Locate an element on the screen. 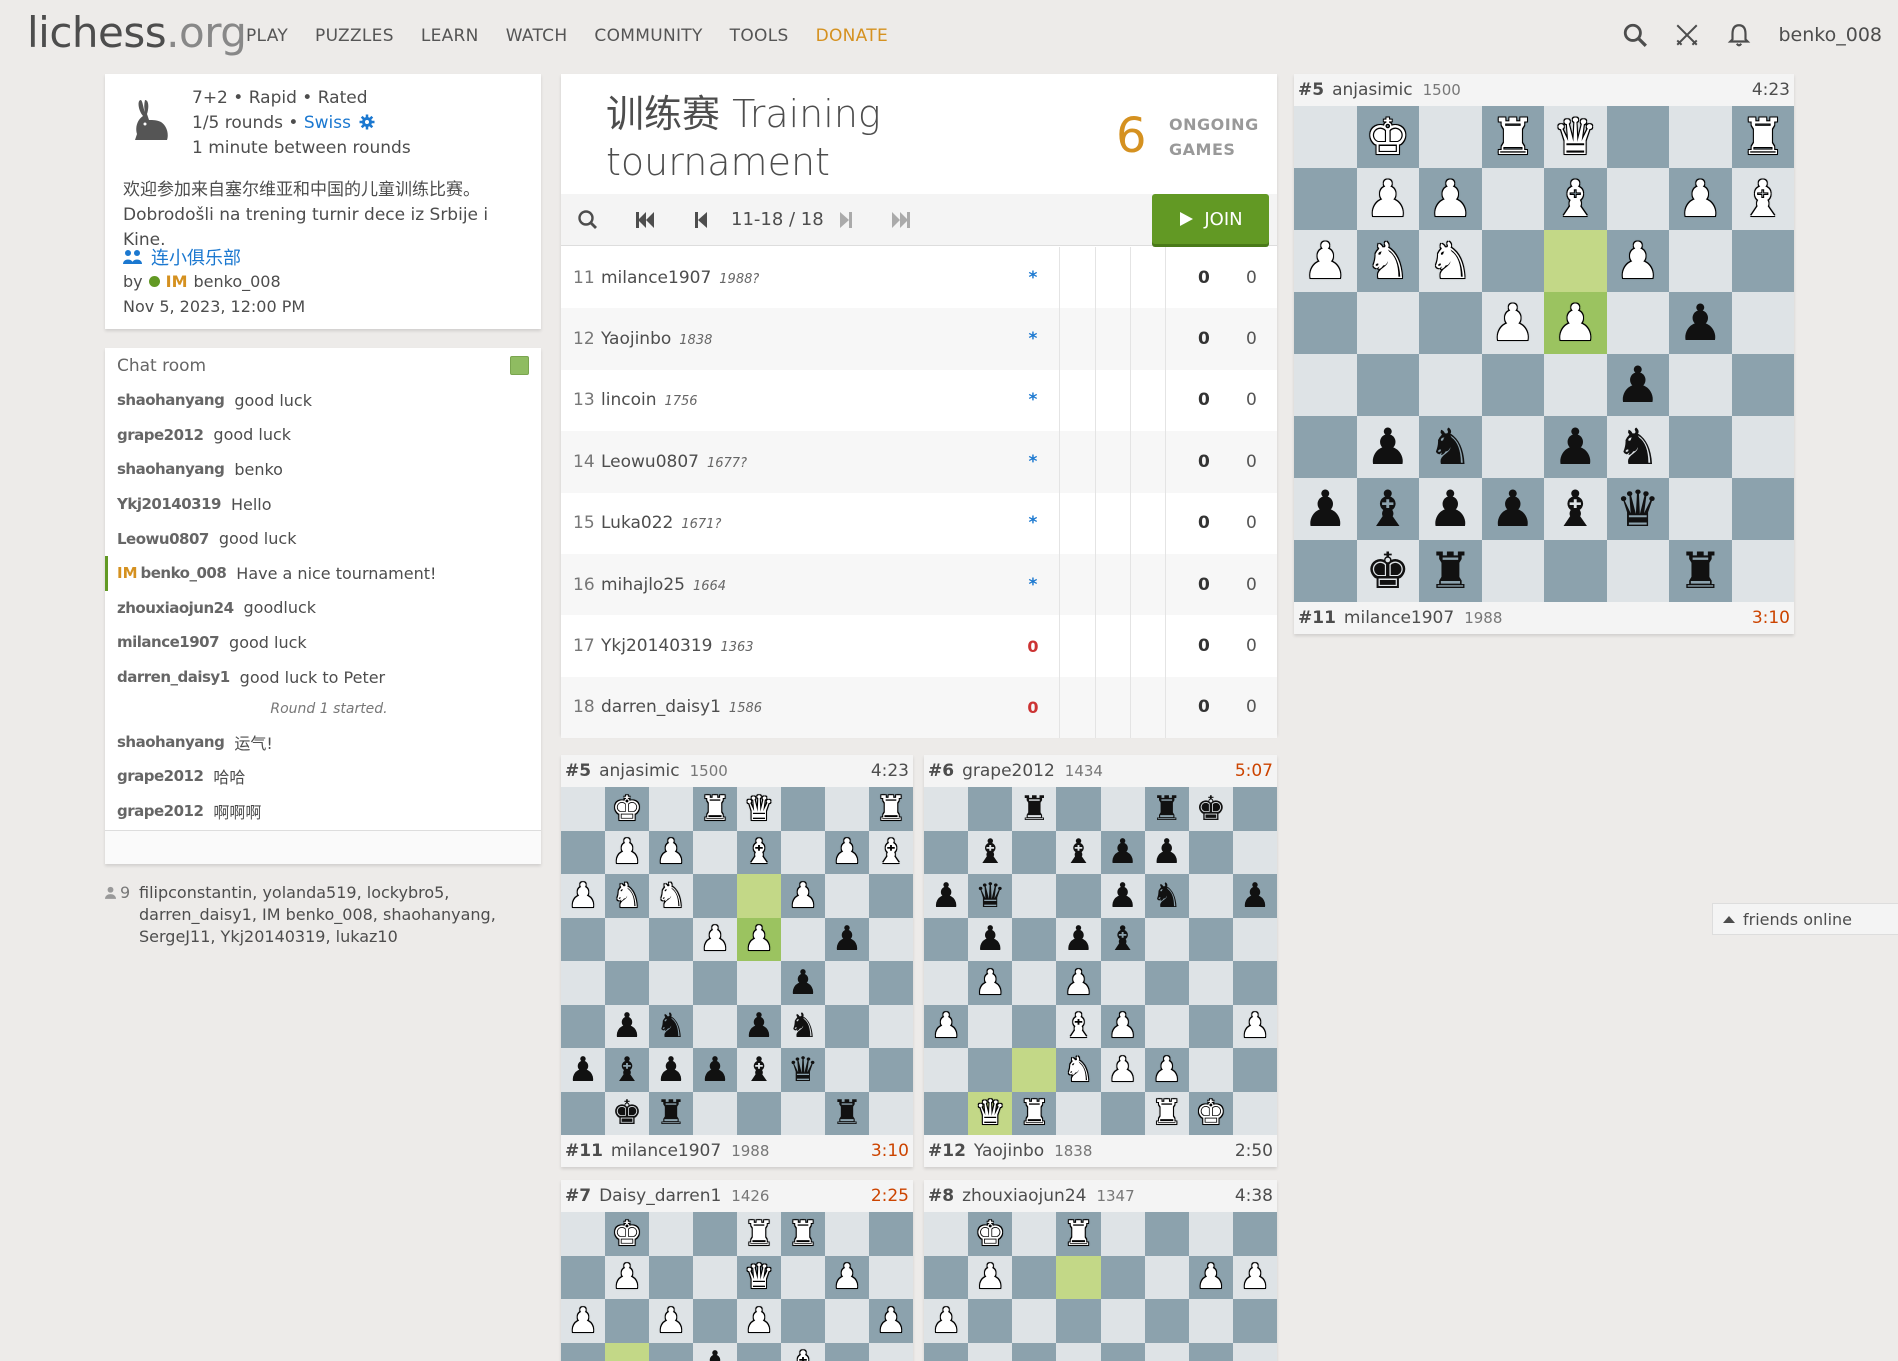  chat-username: shaohanyang is located at coordinates (171, 400).